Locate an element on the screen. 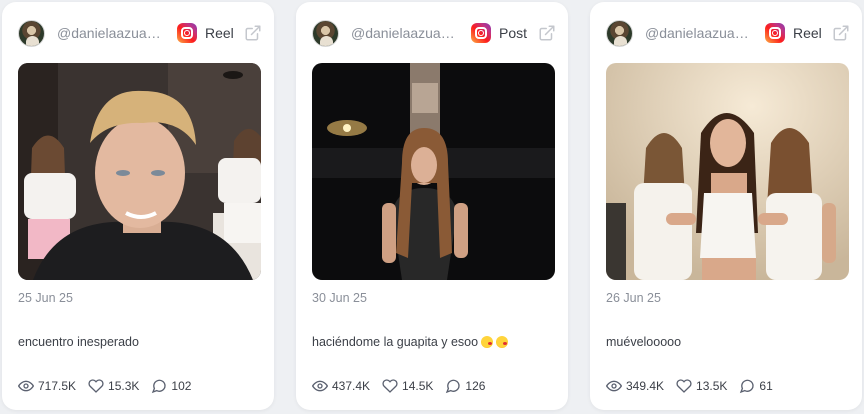 Image resolution: width=864 pixels, height=414 pixels. comments-stat: 102 is located at coordinates (171, 386).